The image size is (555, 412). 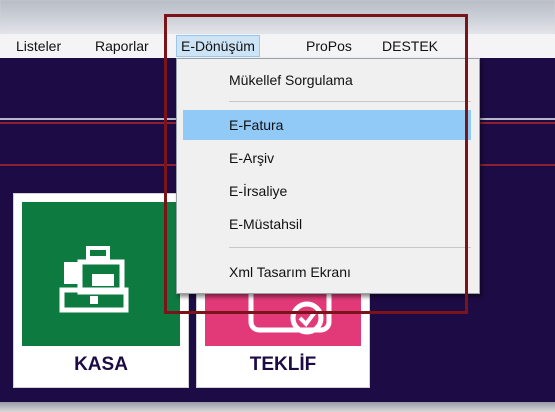 I want to click on dropdown-item-mukellef-sorgulama: Mükellef Sorgulama, so click(x=327, y=80).